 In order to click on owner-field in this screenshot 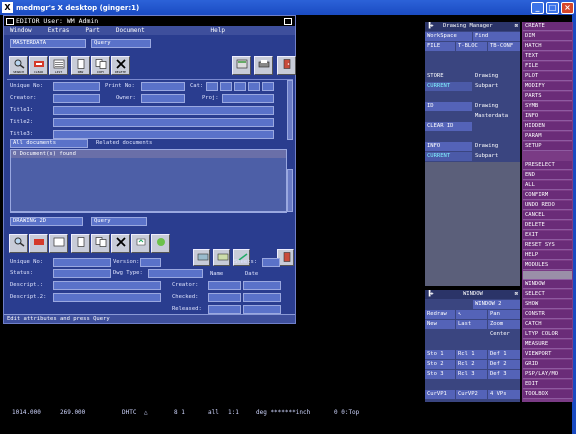, I will do `click(163, 98)`.